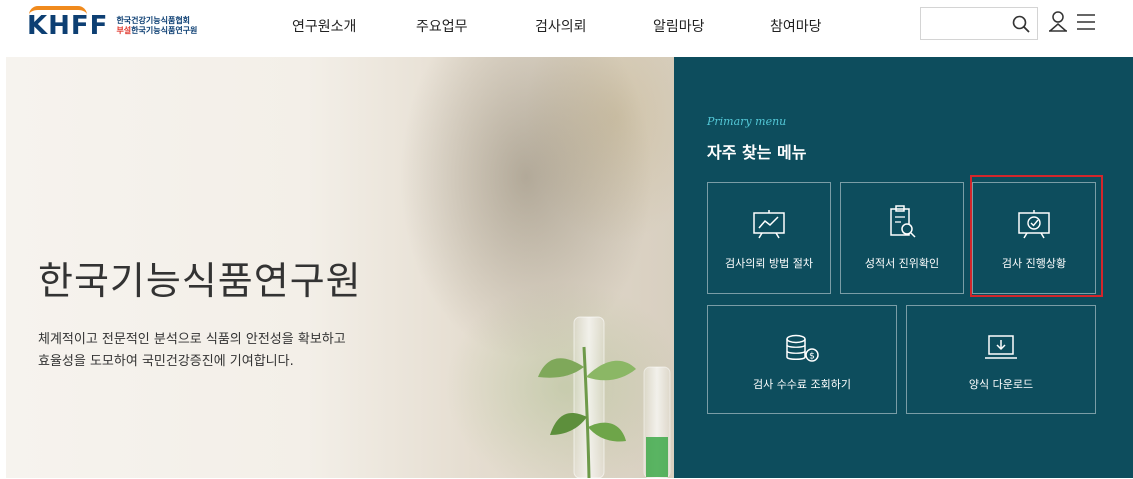 This screenshot has width=1133, height=479. I want to click on site-logo: KHFF 한국건강기능식품협회 부설한국기능식품연구원, so click(112, 23).